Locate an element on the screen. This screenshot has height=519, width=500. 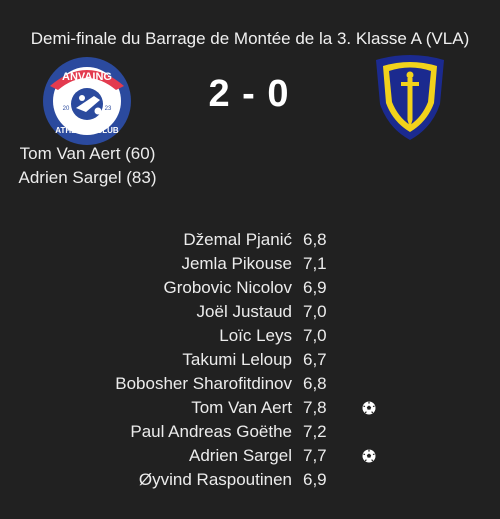
player-name: Loïc Leys is located at coordinates (255, 335).